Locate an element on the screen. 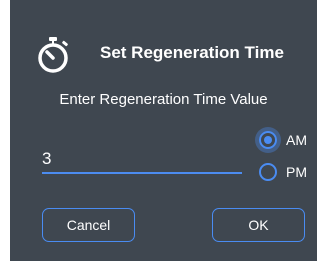 This screenshot has height=261, width=325. pm-radio-label: PM is located at coordinates (296, 172).